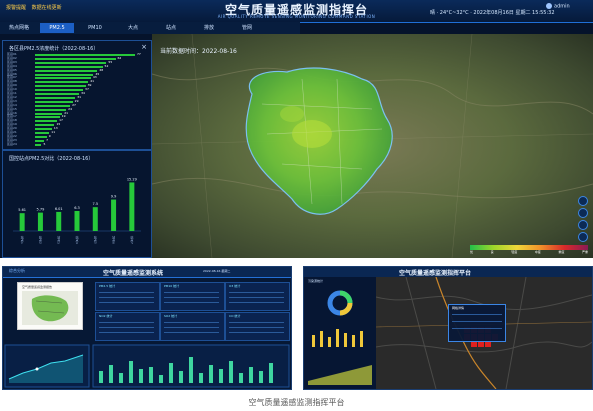 This screenshot has width=593, height=411. What do you see at coordinates (59, 209) in the screenshot?
I see `station-bar-value: 6.01` at bounding box center [59, 209].